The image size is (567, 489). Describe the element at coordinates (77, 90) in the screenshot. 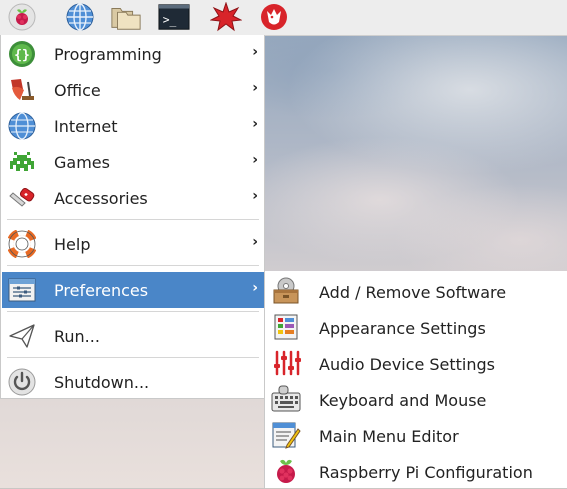

I see `menu-item-label: Office` at that location.